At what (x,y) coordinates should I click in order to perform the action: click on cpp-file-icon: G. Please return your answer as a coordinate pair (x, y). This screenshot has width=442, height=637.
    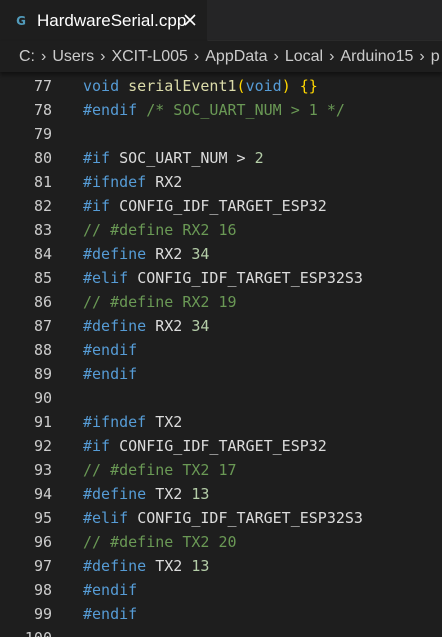
    Looking at the image, I should click on (21, 21).